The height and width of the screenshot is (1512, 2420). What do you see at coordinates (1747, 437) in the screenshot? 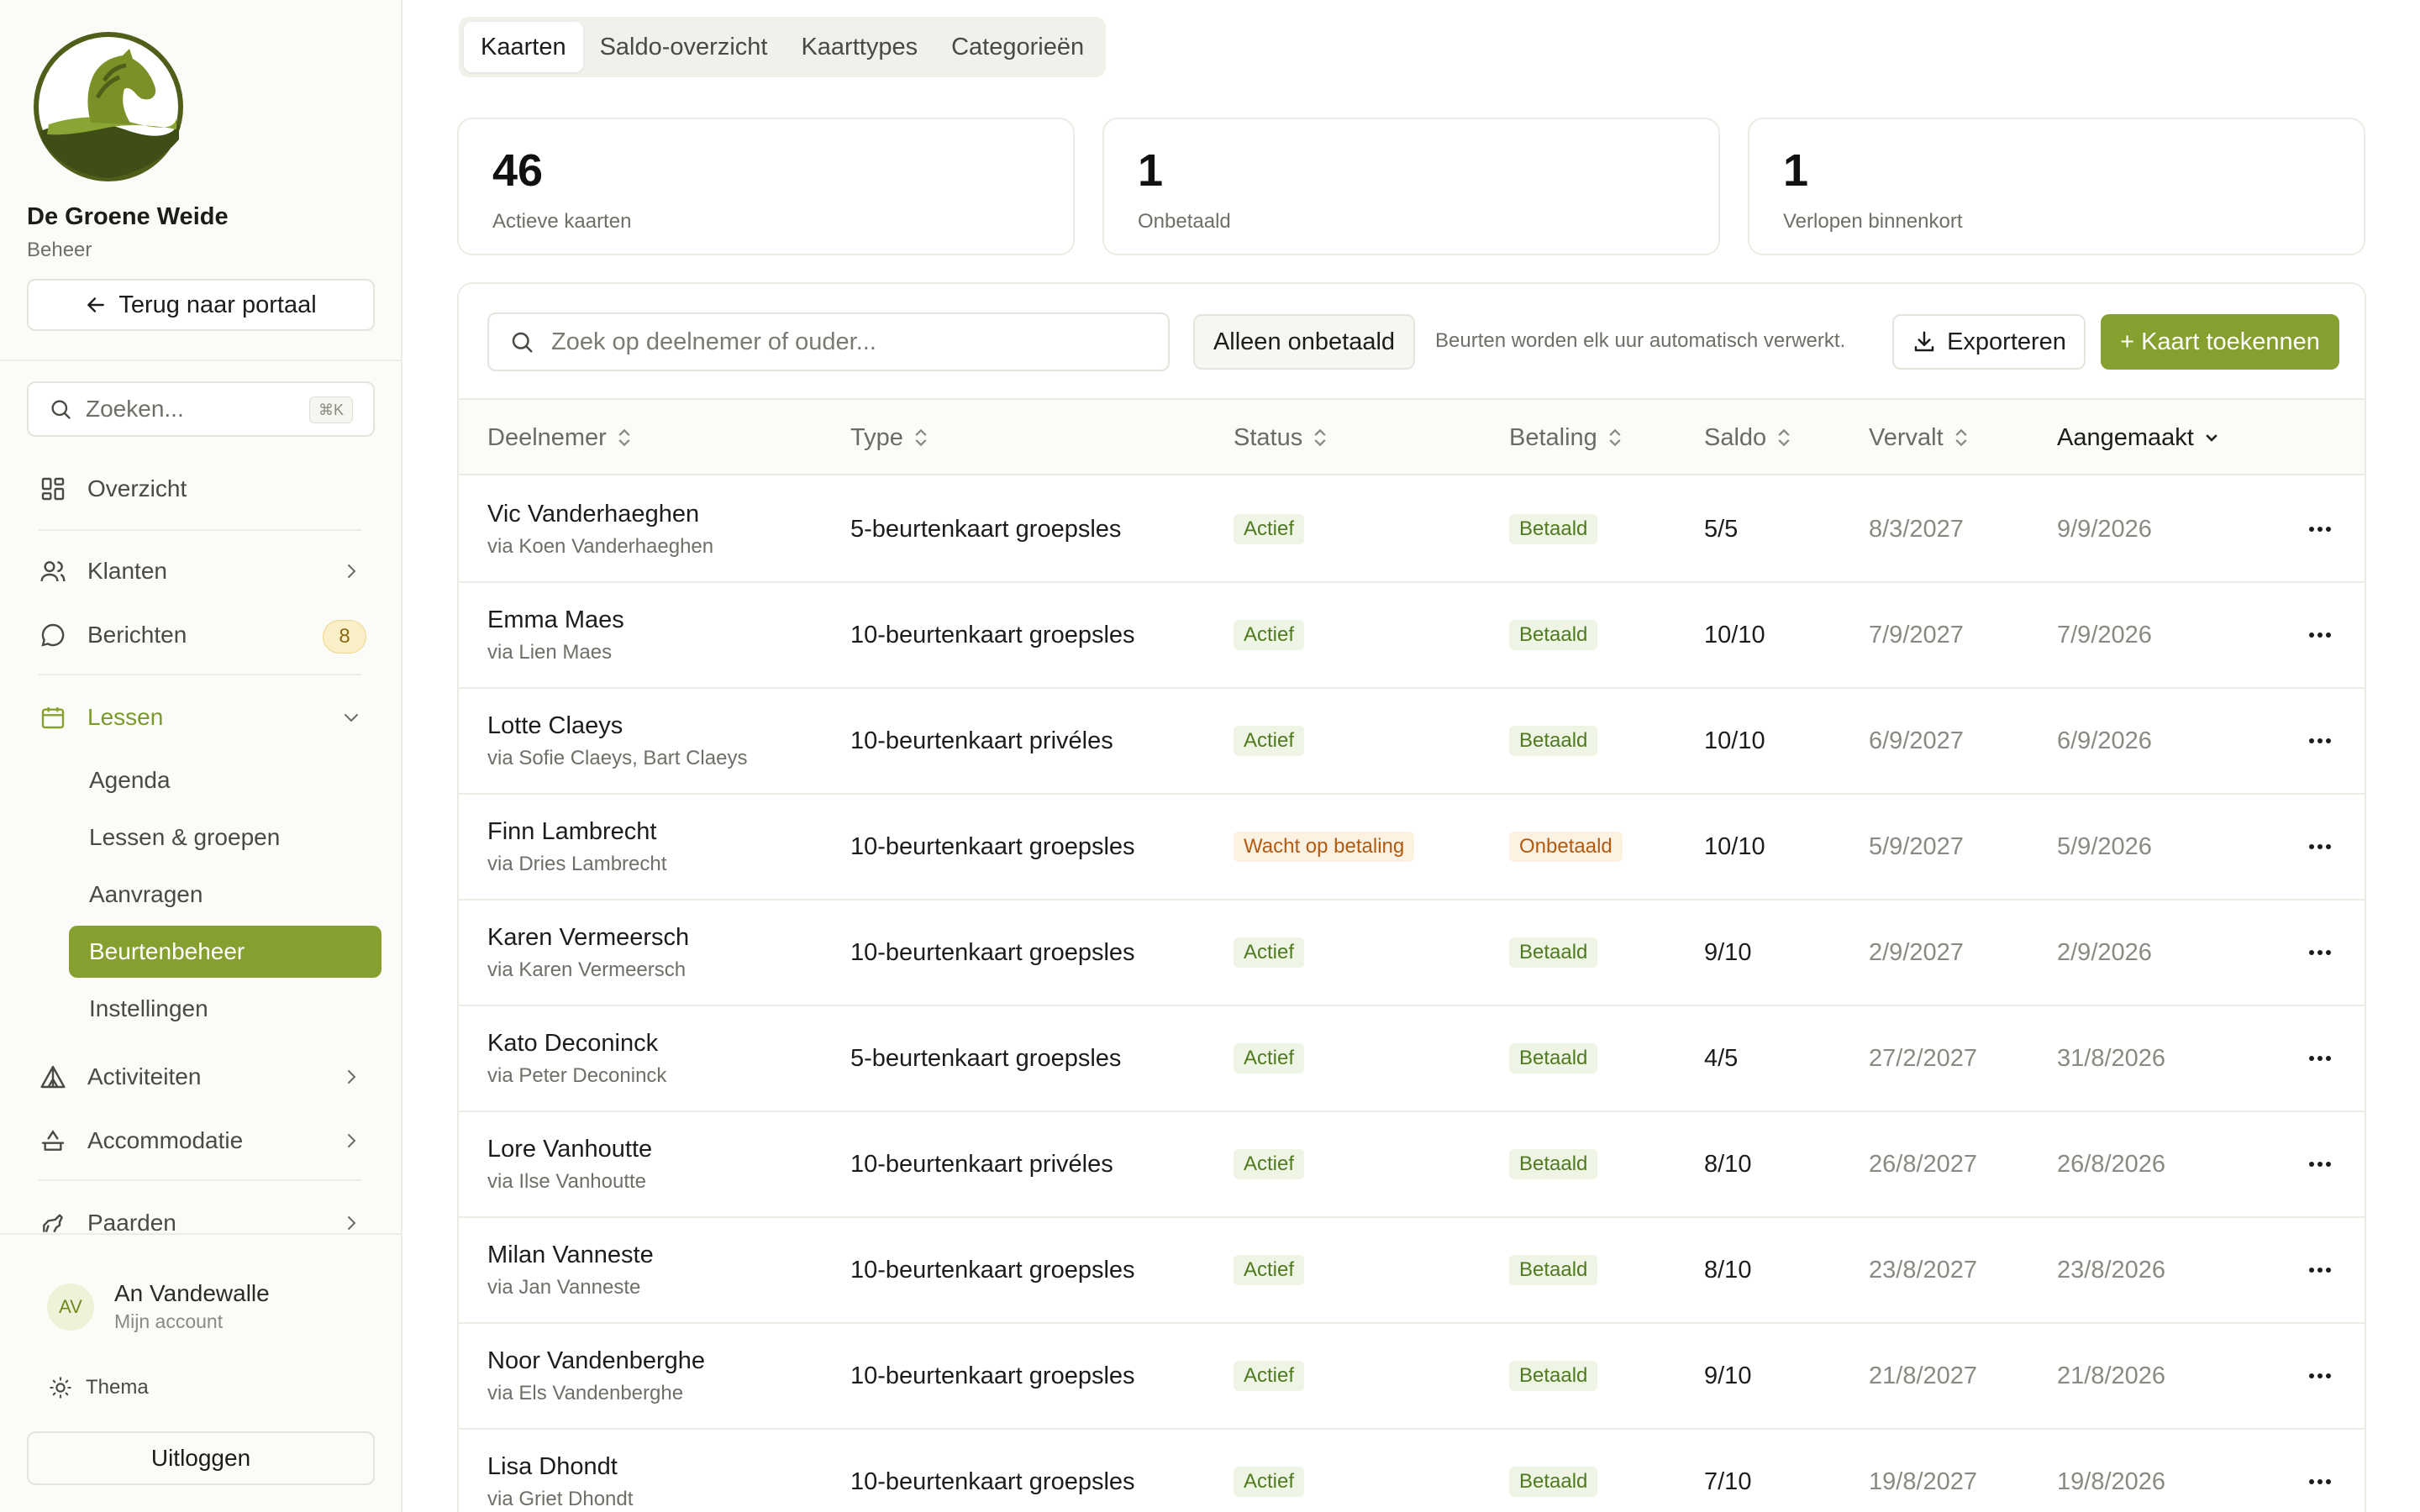
I see `column-header-balance: Saldo` at bounding box center [1747, 437].